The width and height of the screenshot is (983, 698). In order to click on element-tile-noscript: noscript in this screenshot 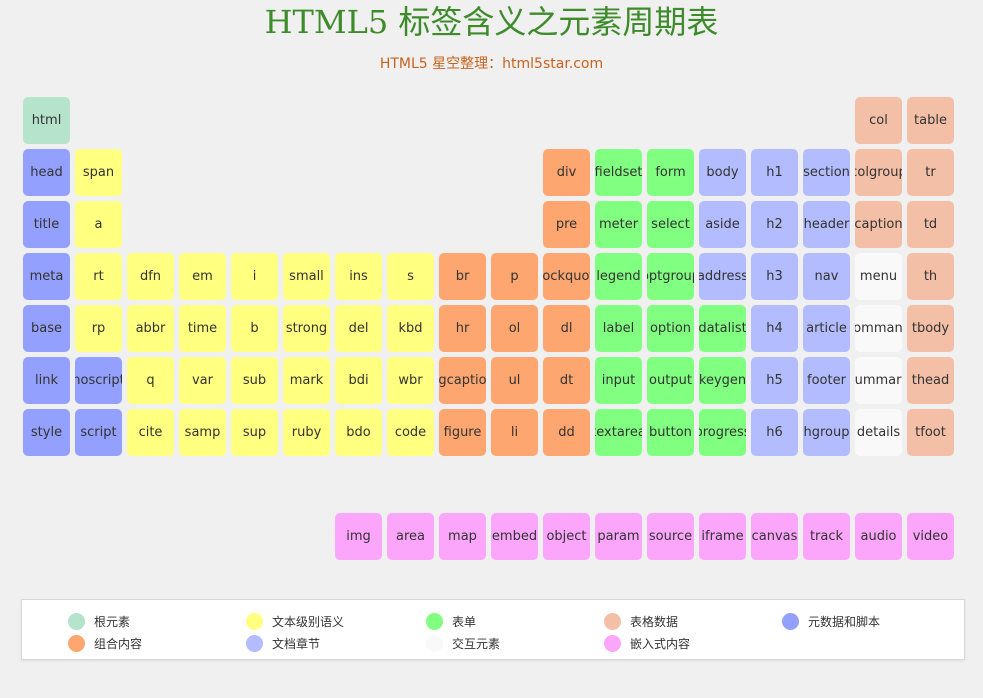, I will do `click(98, 380)`.